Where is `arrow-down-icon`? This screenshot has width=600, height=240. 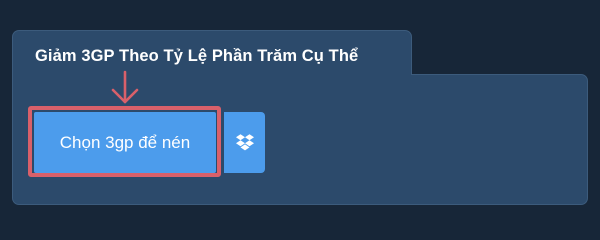 arrow-down-icon is located at coordinates (125, 87).